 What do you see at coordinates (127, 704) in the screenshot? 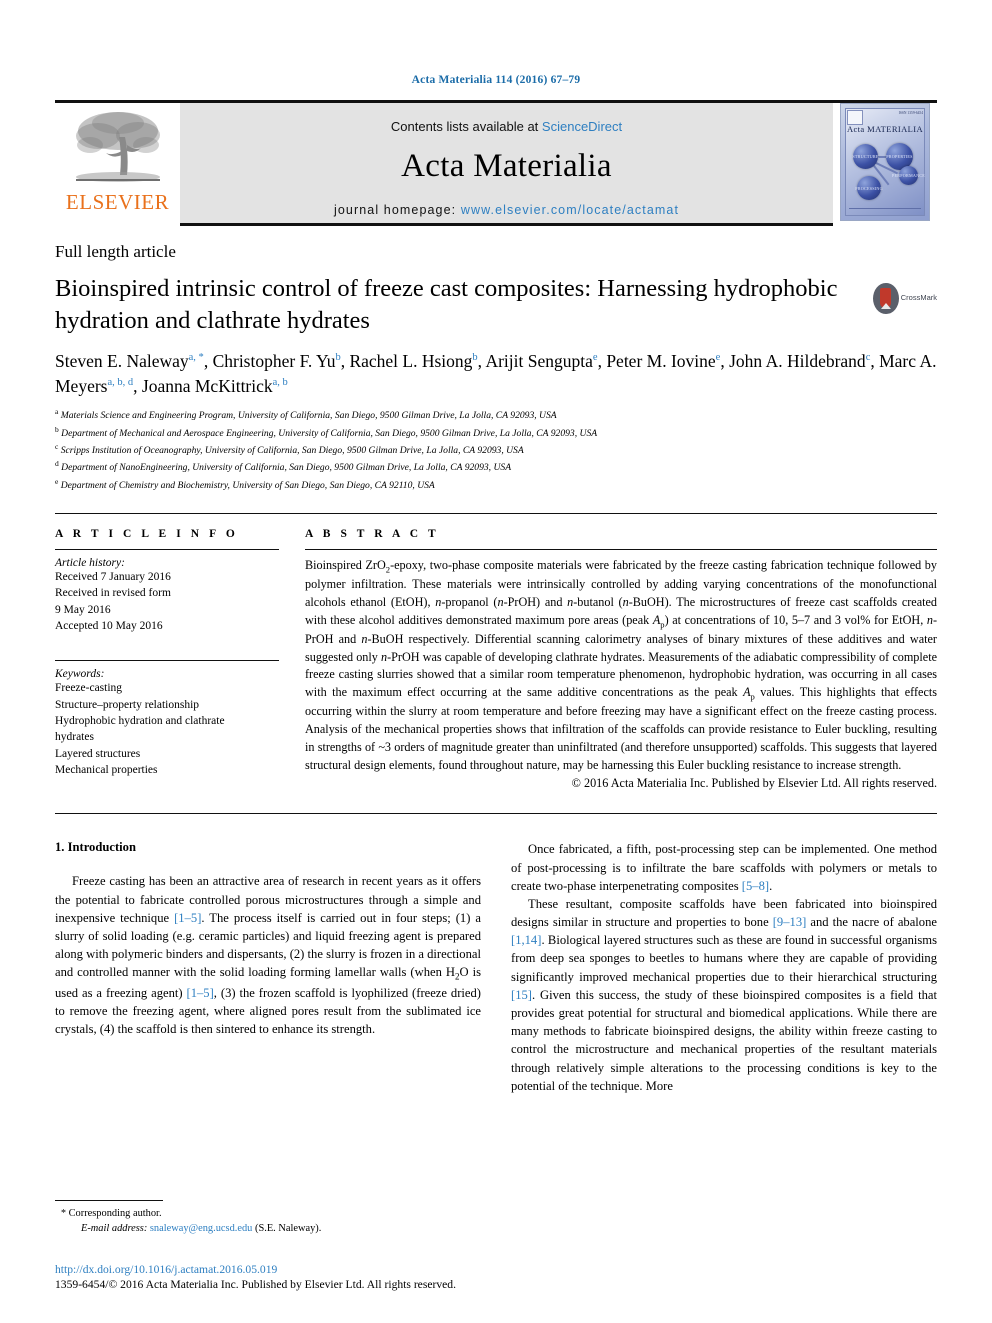
I see `keyword-item: Structure–property relationship` at bounding box center [127, 704].